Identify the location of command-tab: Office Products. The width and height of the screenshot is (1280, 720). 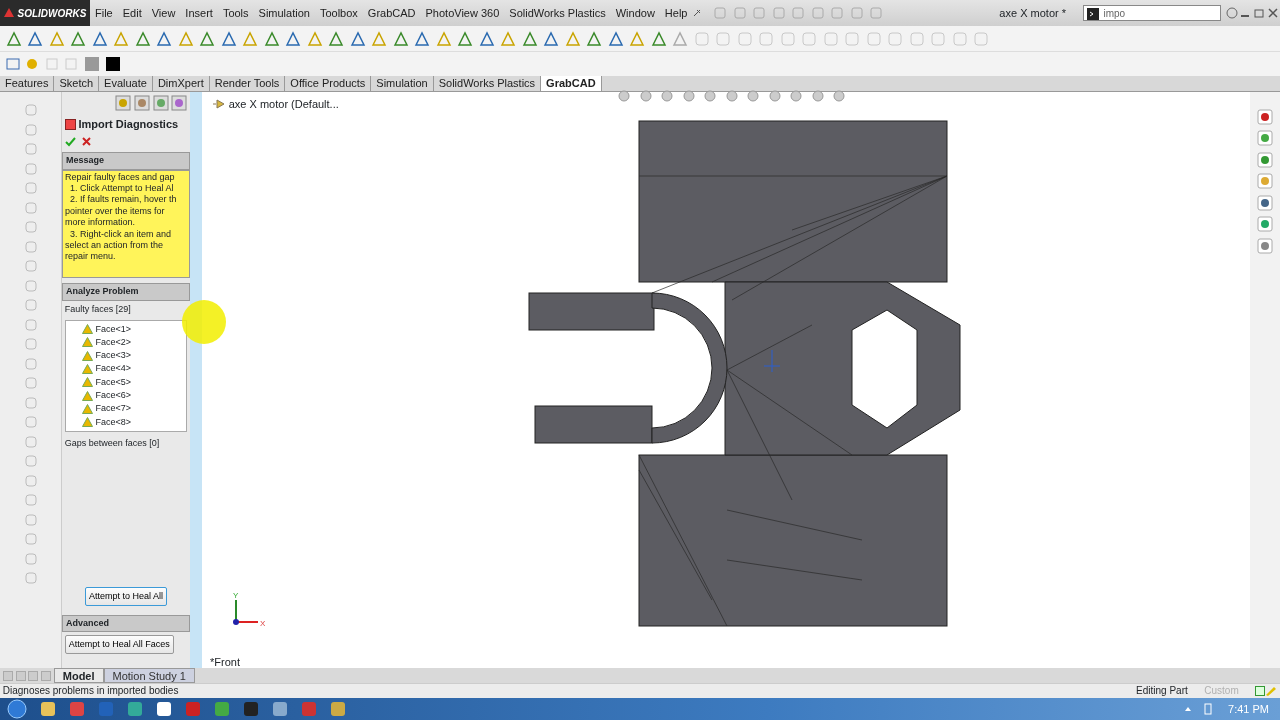
(328, 83).